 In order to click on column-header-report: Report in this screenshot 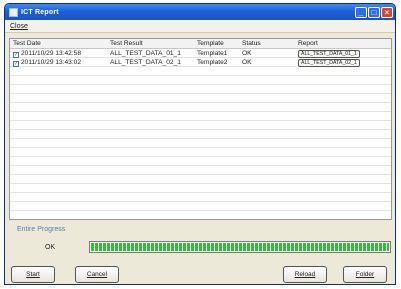, I will do `click(343, 43)`.